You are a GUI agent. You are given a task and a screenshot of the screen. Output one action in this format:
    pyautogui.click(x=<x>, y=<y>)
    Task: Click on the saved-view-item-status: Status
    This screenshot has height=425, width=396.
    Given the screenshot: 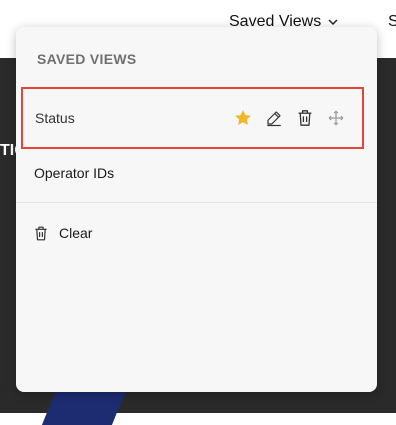 What is the action you would take?
    pyautogui.click(x=192, y=118)
    